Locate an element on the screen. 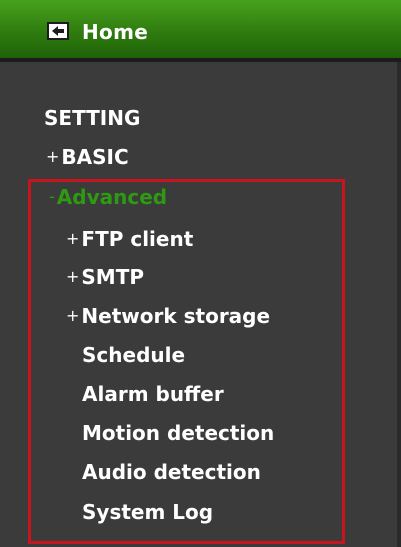  menu-item-smtp: + SMTP is located at coordinates (105, 278).